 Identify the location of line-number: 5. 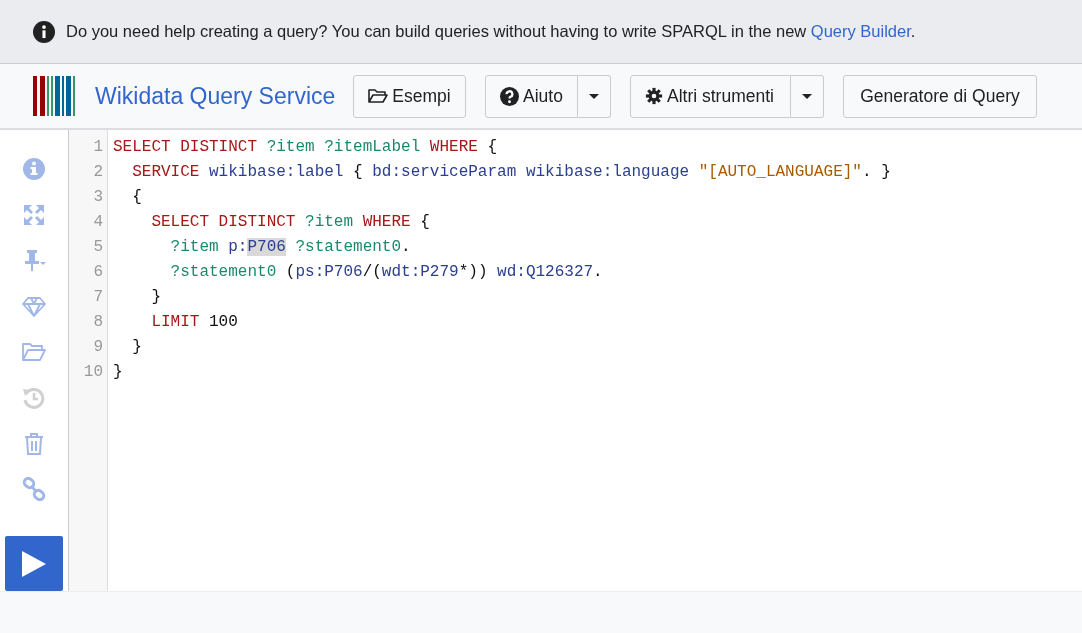
(98, 247).